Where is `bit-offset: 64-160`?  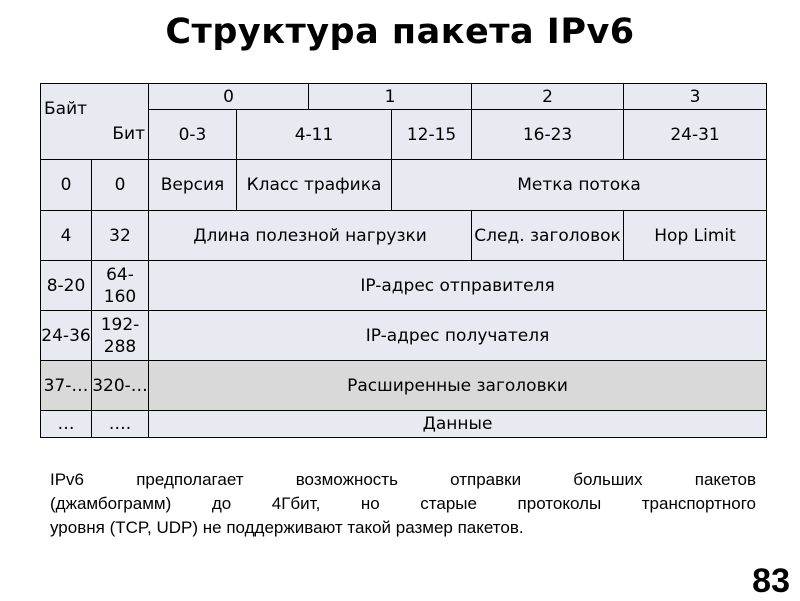 bit-offset: 64-160 is located at coordinates (120, 285).